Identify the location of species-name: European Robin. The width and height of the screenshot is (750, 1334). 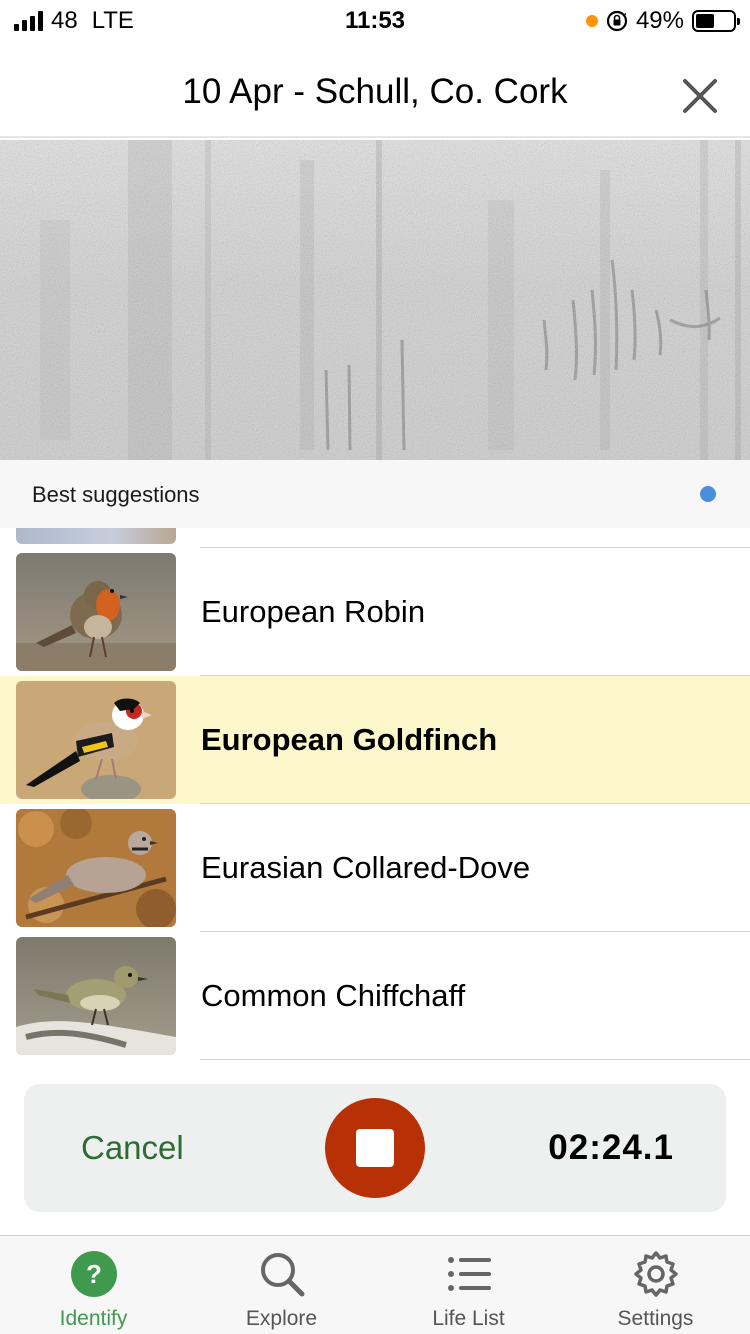
(313, 611).